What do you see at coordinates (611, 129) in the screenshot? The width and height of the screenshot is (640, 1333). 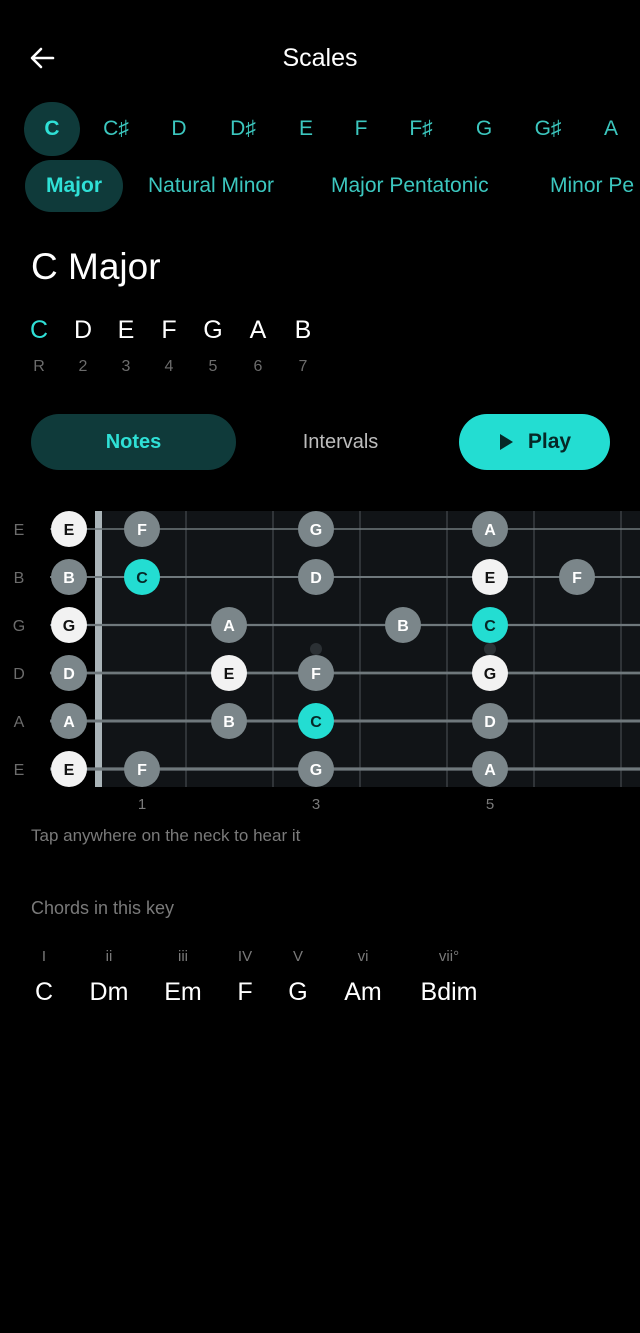 I see `key-chip-a: A` at bounding box center [611, 129].